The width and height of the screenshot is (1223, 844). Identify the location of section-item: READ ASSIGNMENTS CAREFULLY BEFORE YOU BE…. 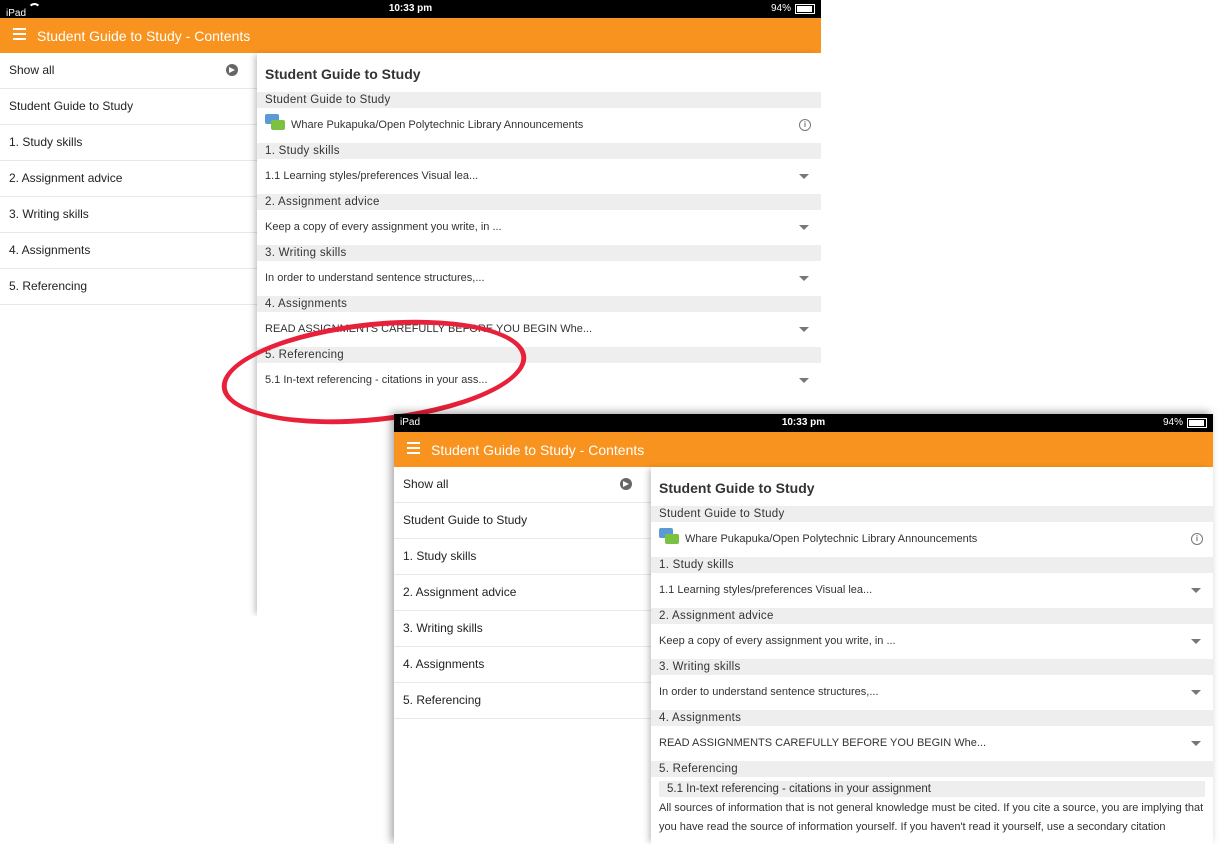
(932, 743).